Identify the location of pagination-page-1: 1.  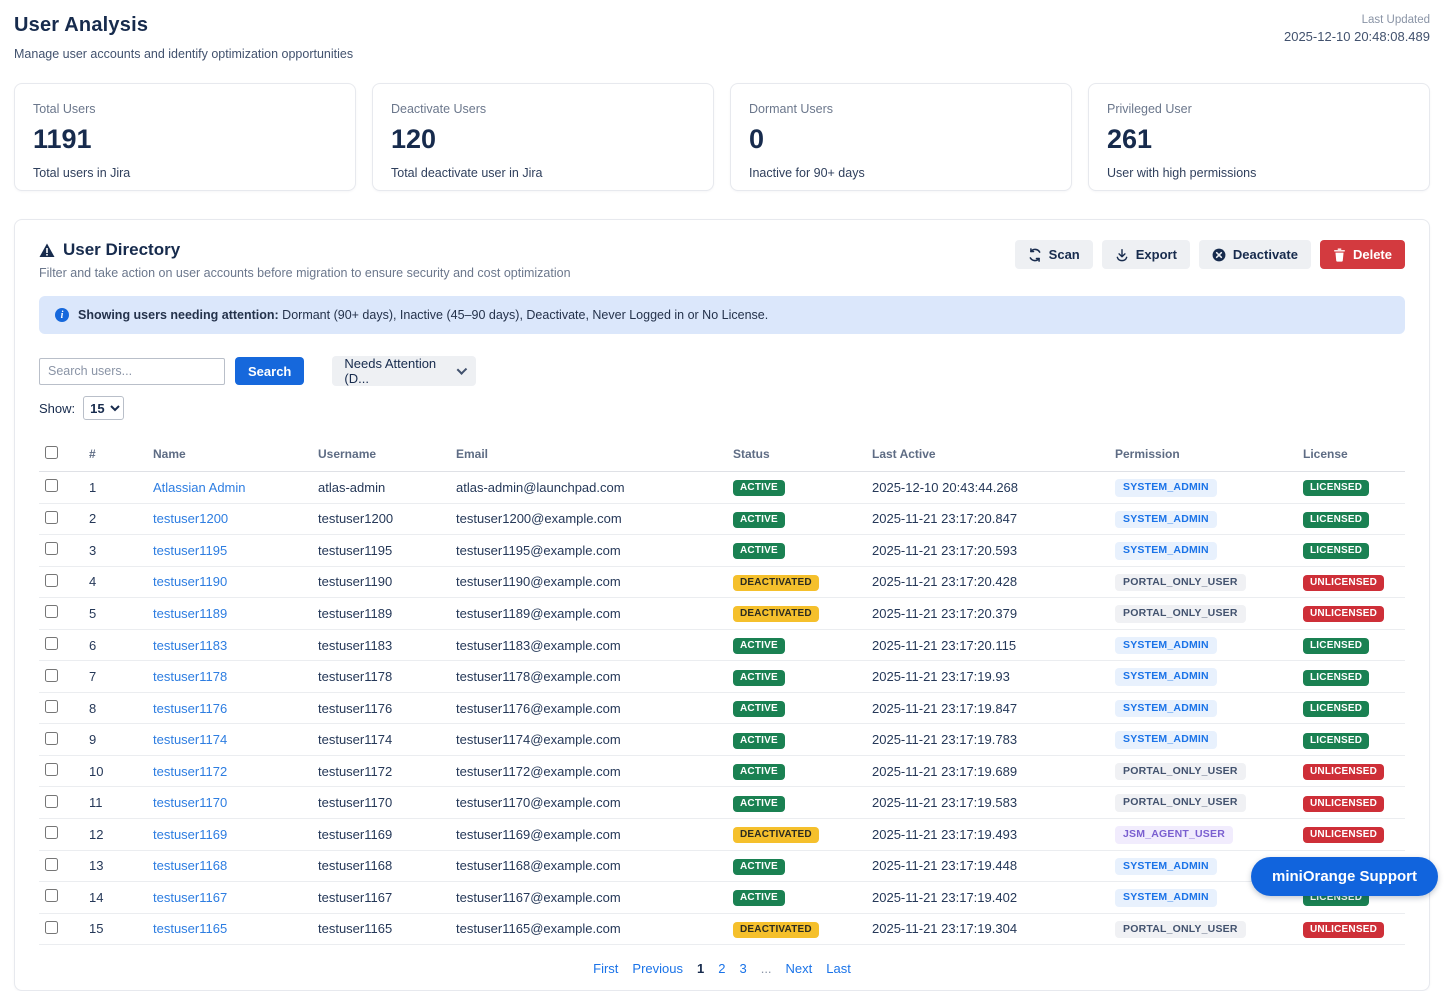
(700, 968).